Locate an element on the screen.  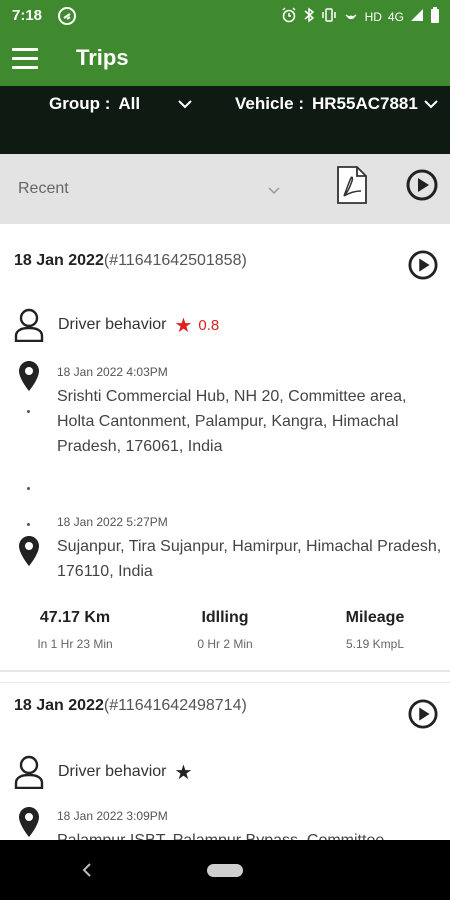
vehicle-dropdown: Vehicle : HR55AC7881 is located at coordinates (336, 104).